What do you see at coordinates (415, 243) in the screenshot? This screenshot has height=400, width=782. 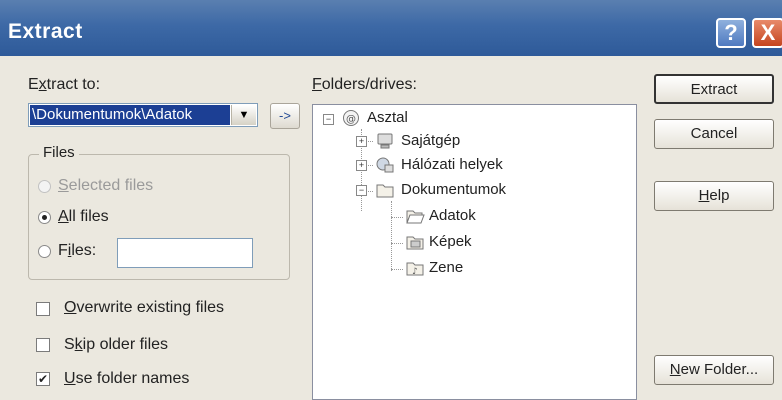 I see `pictures-folder-icon` at bounding box center [415, 243].